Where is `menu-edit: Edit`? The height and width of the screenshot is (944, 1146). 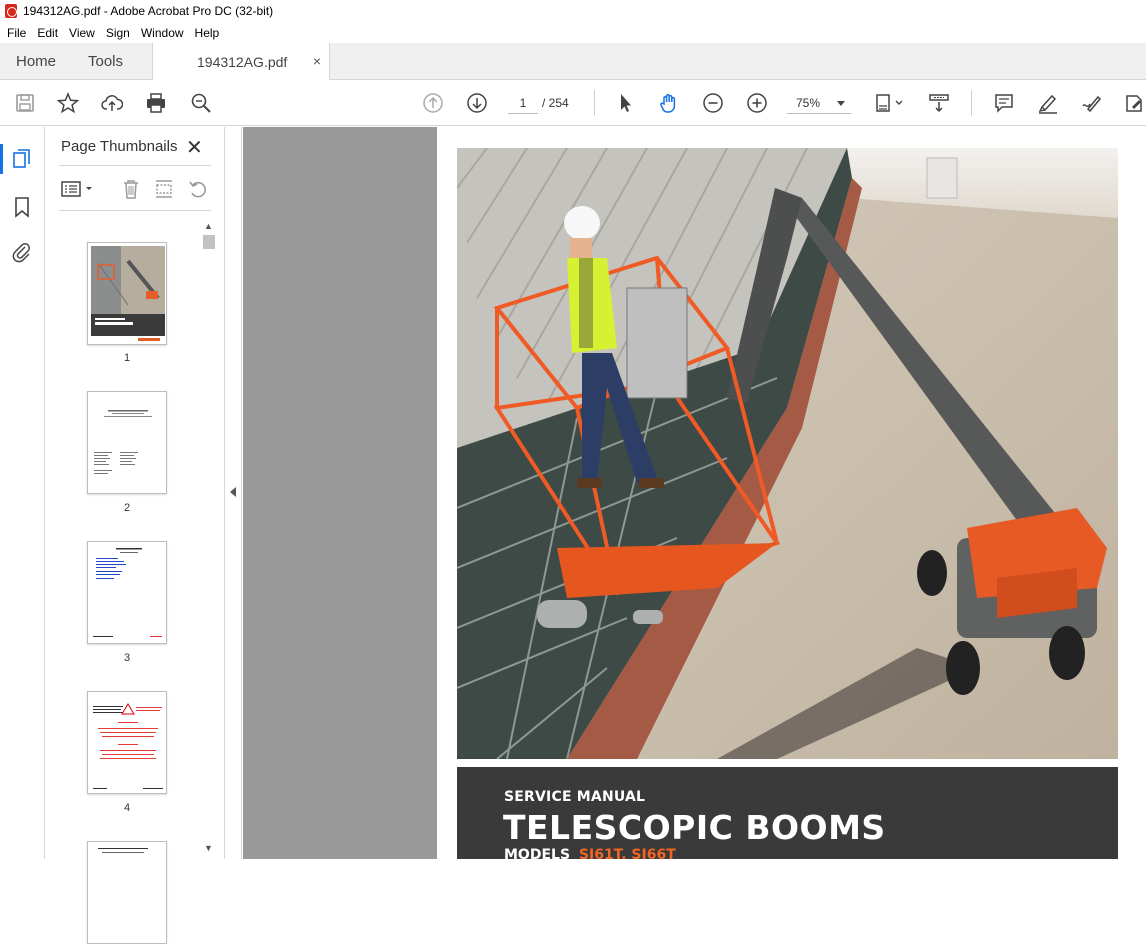
menu-edit: Edit is located at coordinates (47, 33).